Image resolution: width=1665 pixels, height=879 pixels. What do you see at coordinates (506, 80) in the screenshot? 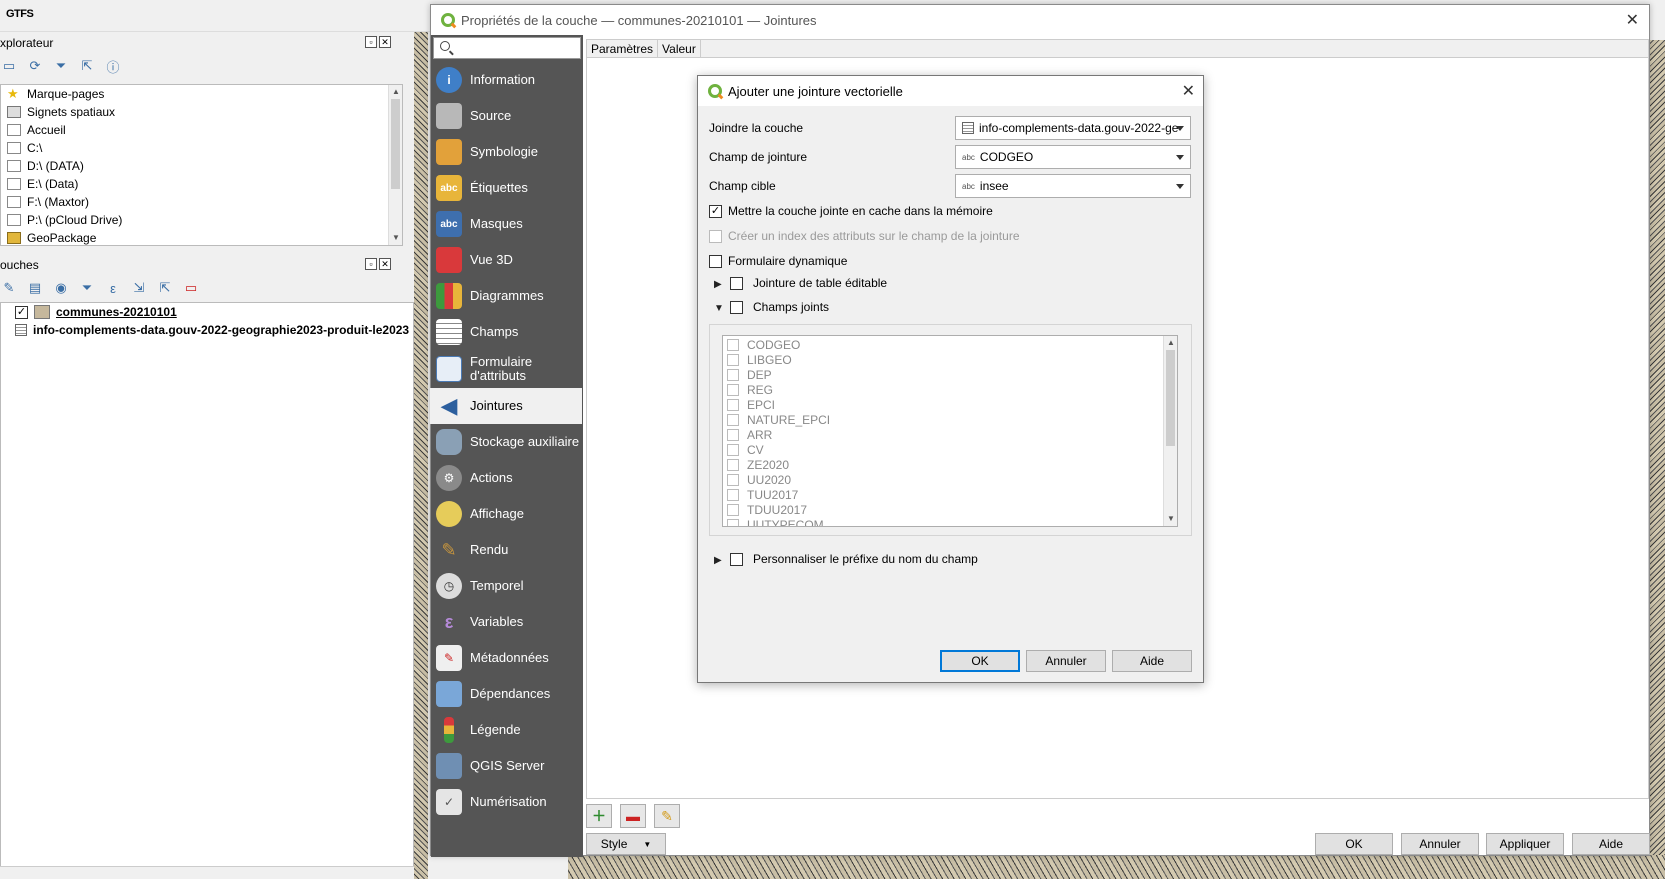
I see `nav-information: i Information` at bounding box center [506, 80].